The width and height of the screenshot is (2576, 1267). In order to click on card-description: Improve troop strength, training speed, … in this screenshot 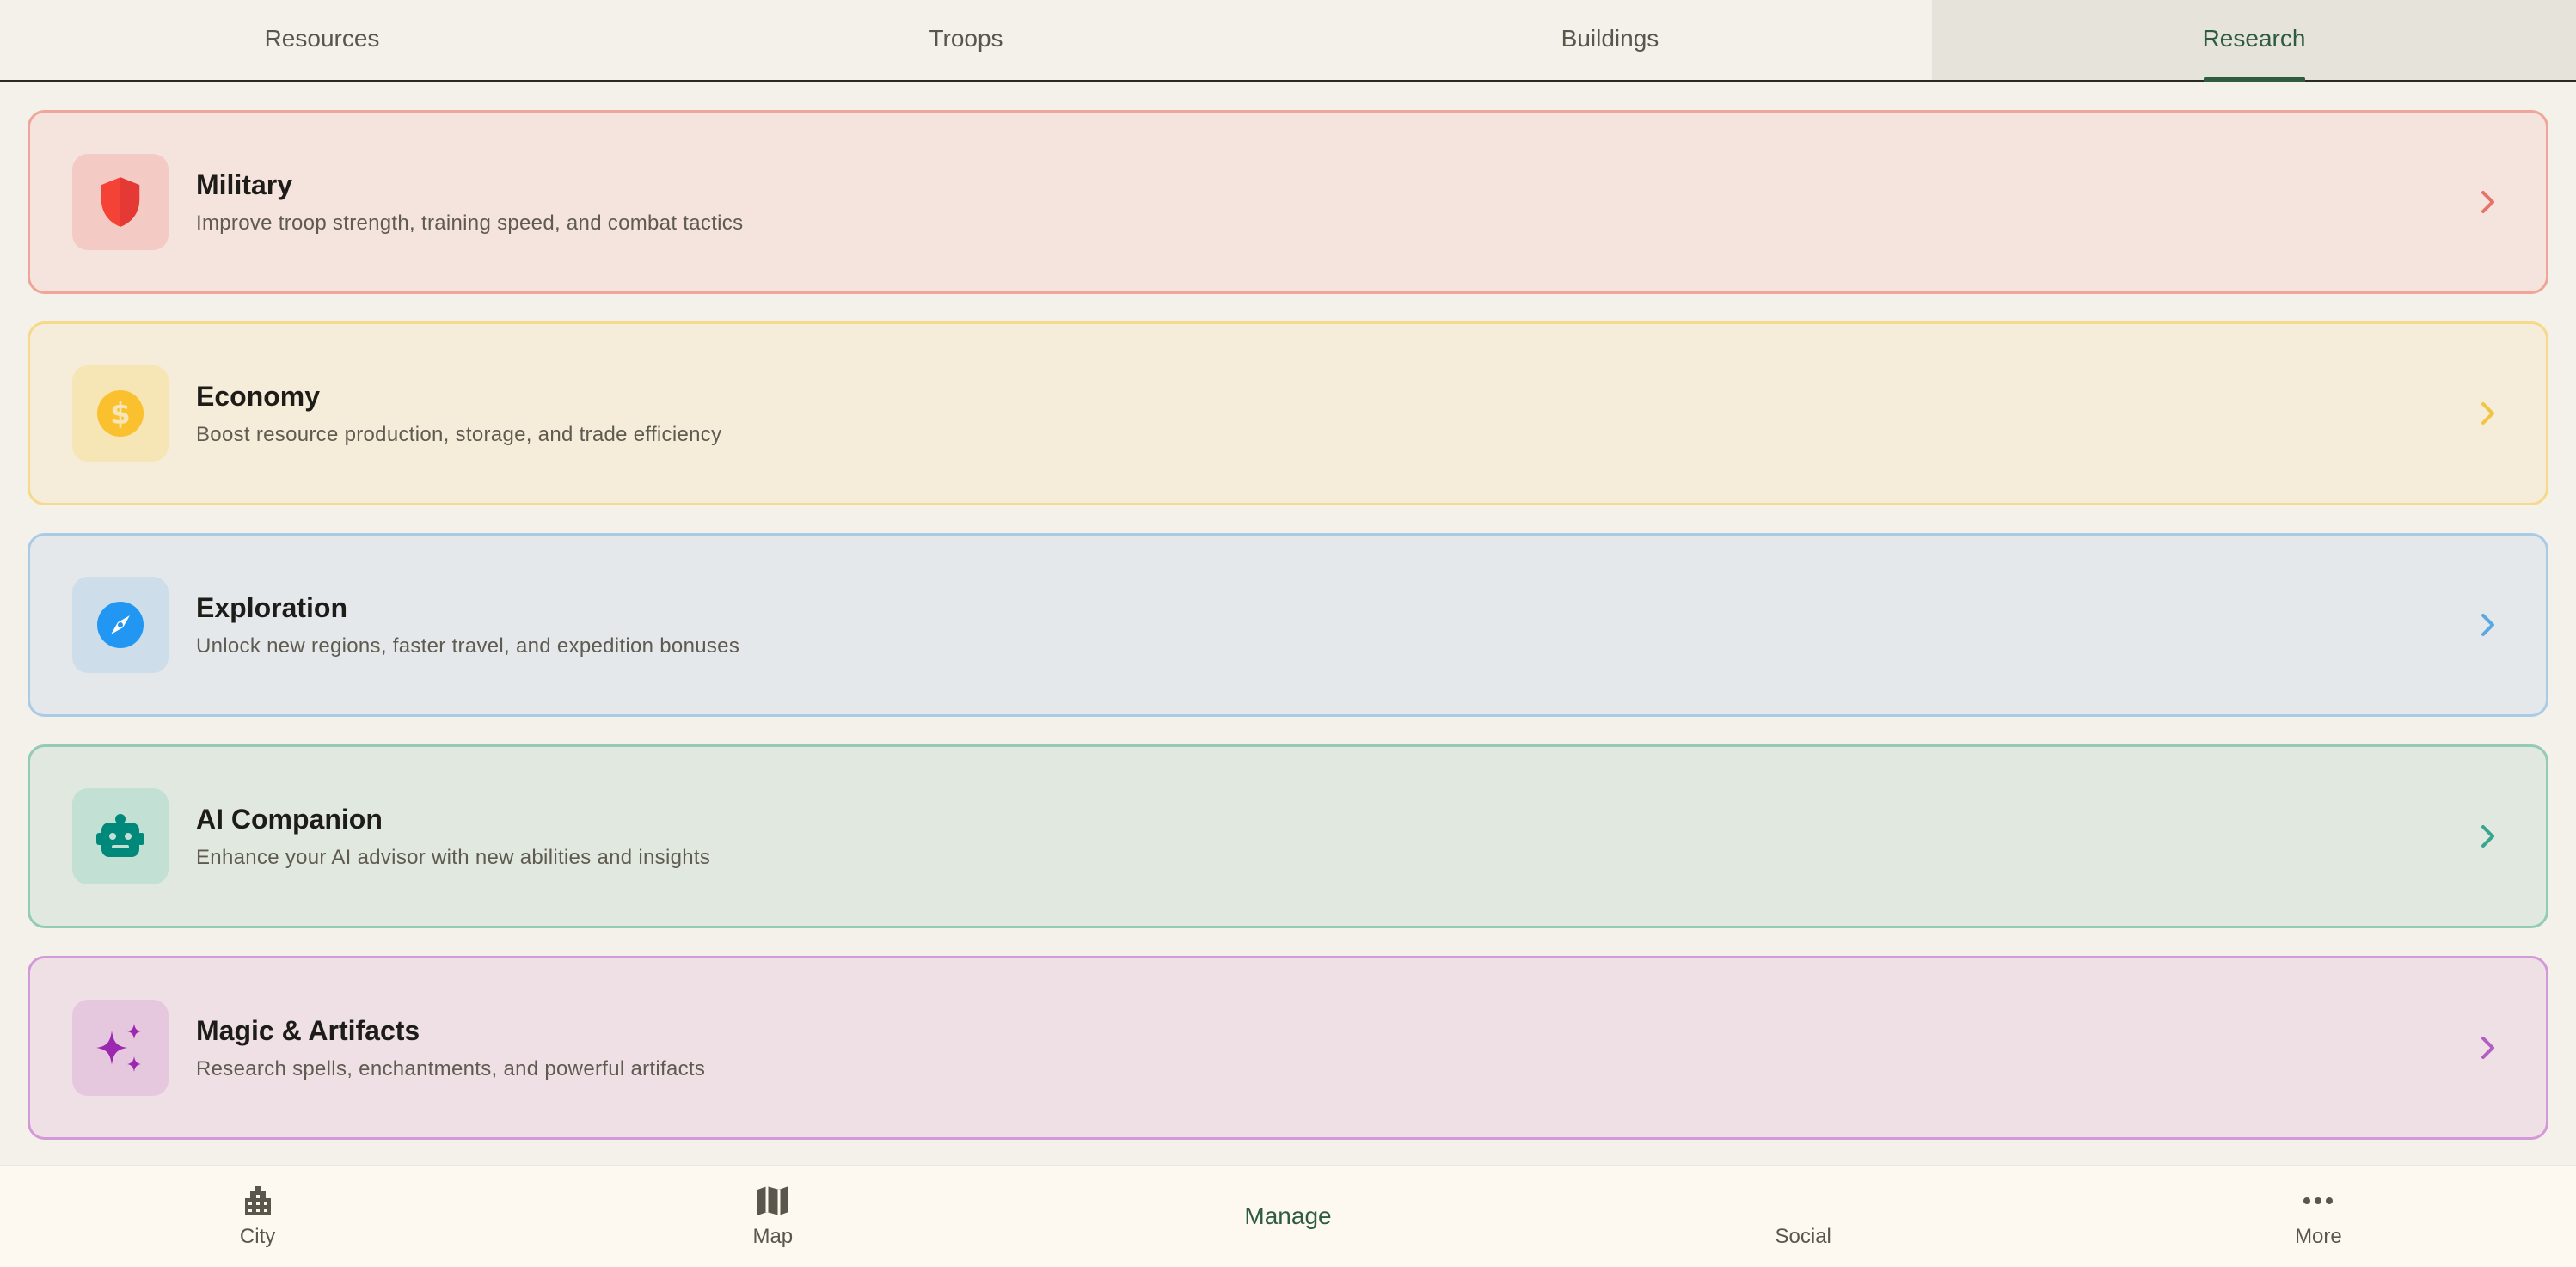, I will do `click(470, 223)`.